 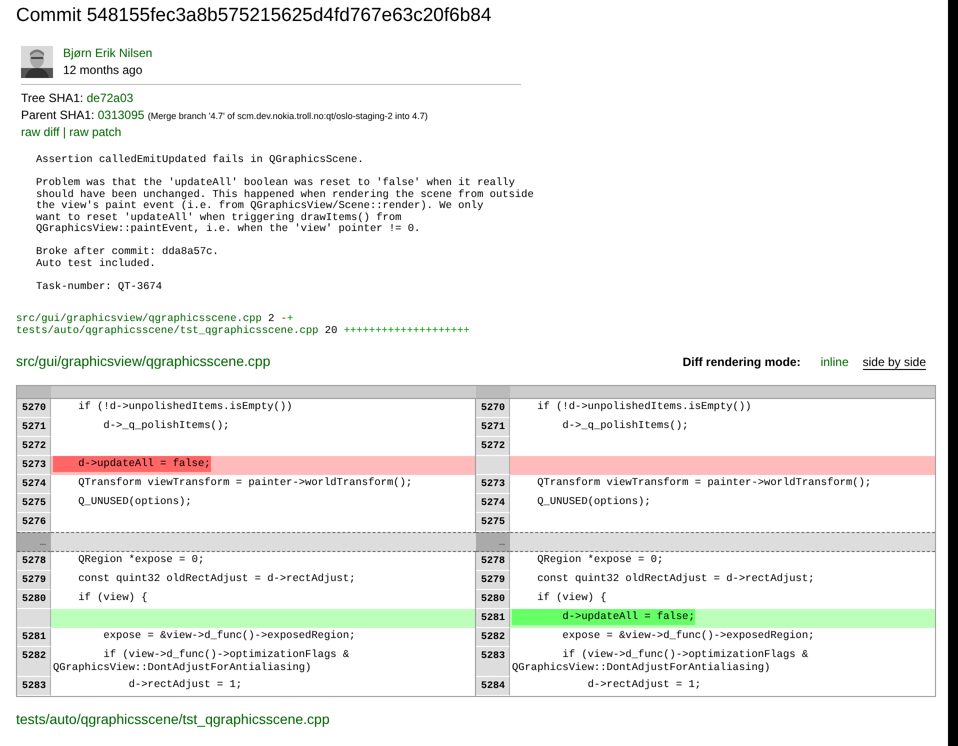 What do you see at coordinates (741, 362) in the screenshot?
I see `mode-label: Diff rendering mode:` at bounding box center [741, 362].